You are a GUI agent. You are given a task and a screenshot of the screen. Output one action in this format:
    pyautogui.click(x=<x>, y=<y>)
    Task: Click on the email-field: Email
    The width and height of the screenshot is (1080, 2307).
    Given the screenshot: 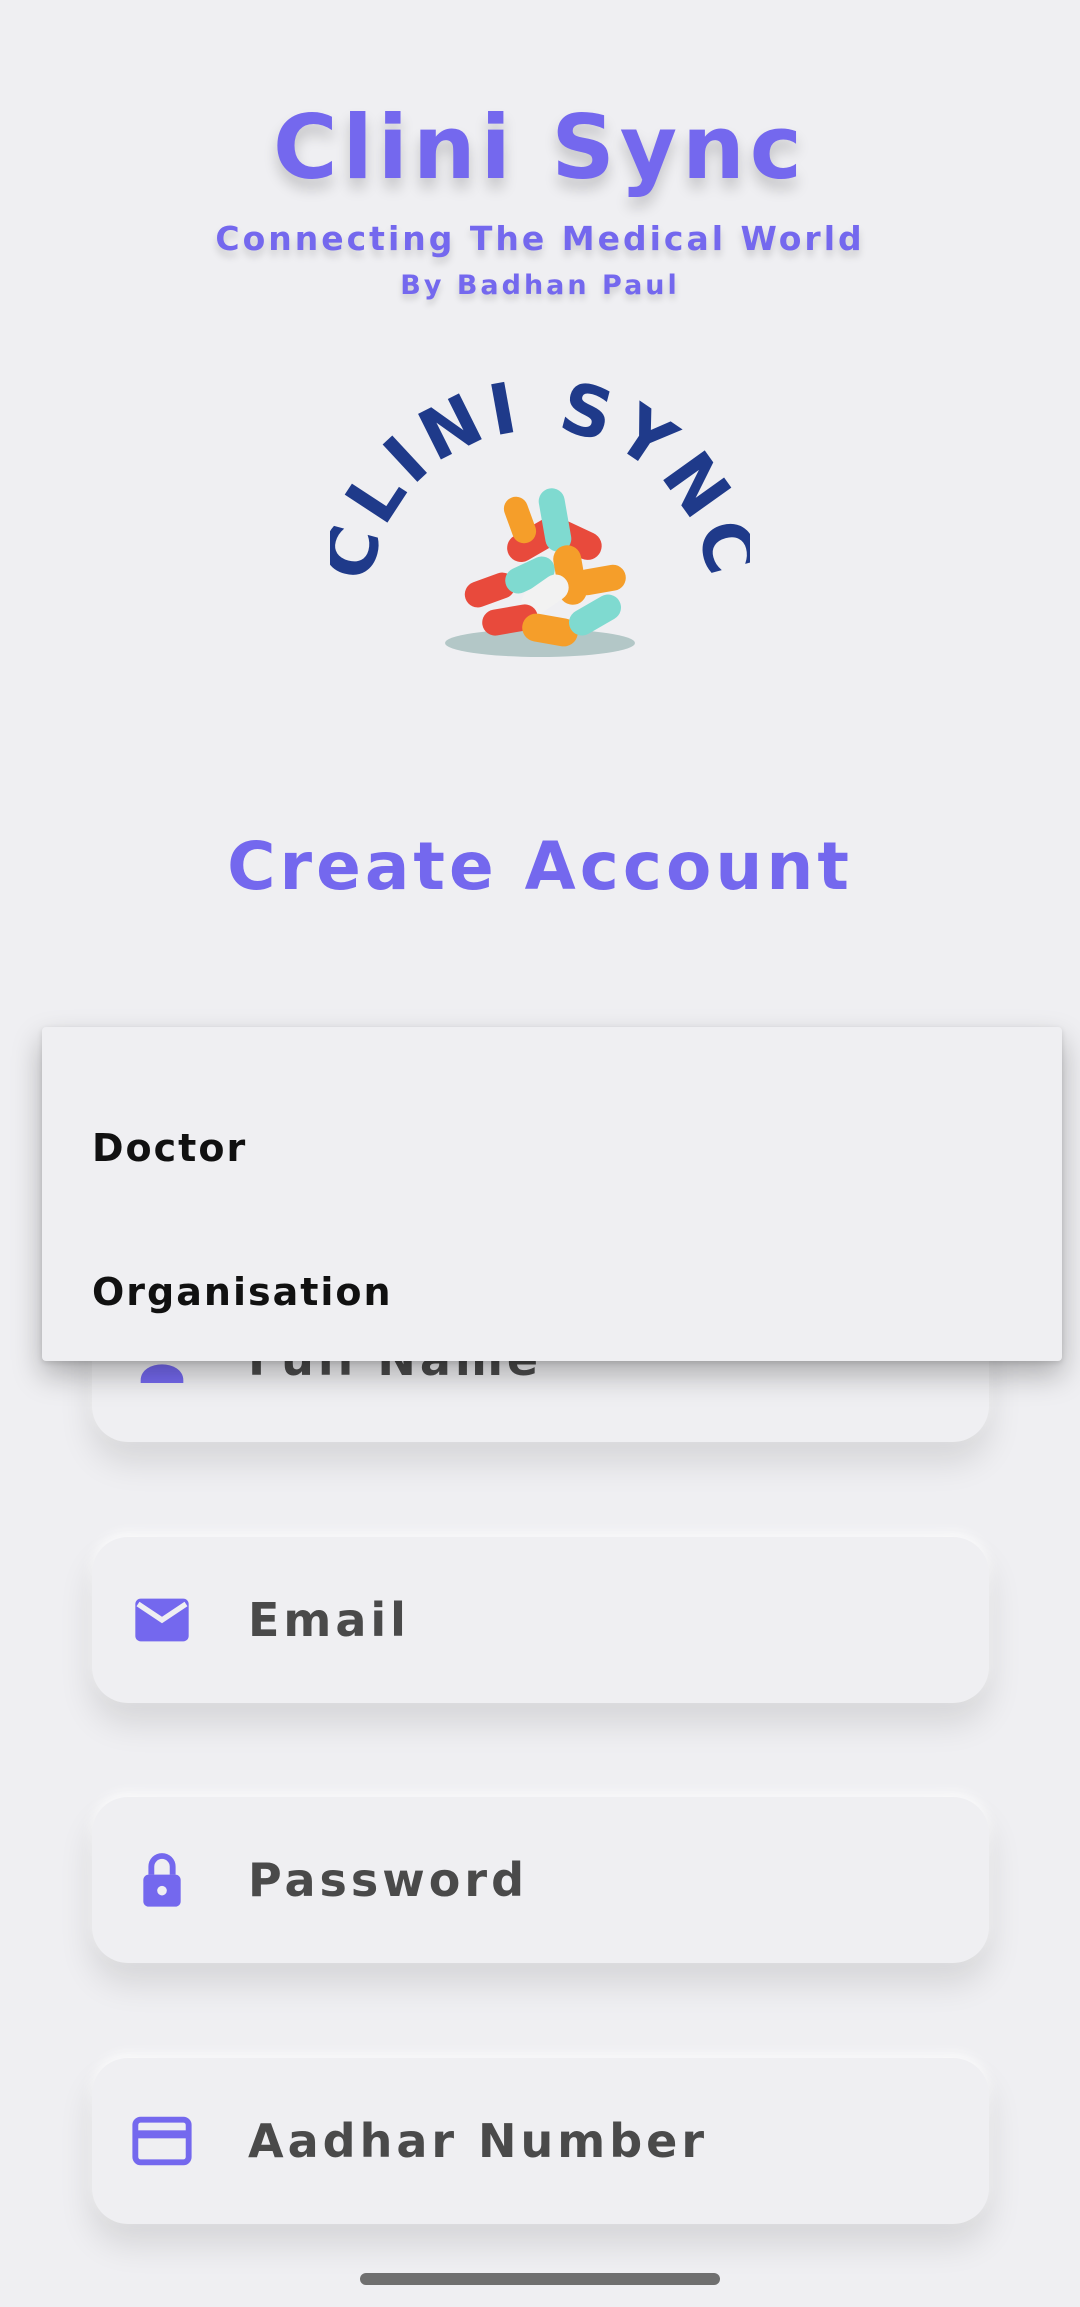 What is the action you would take?
    pyautogui.click(x=540, y=1620)
    